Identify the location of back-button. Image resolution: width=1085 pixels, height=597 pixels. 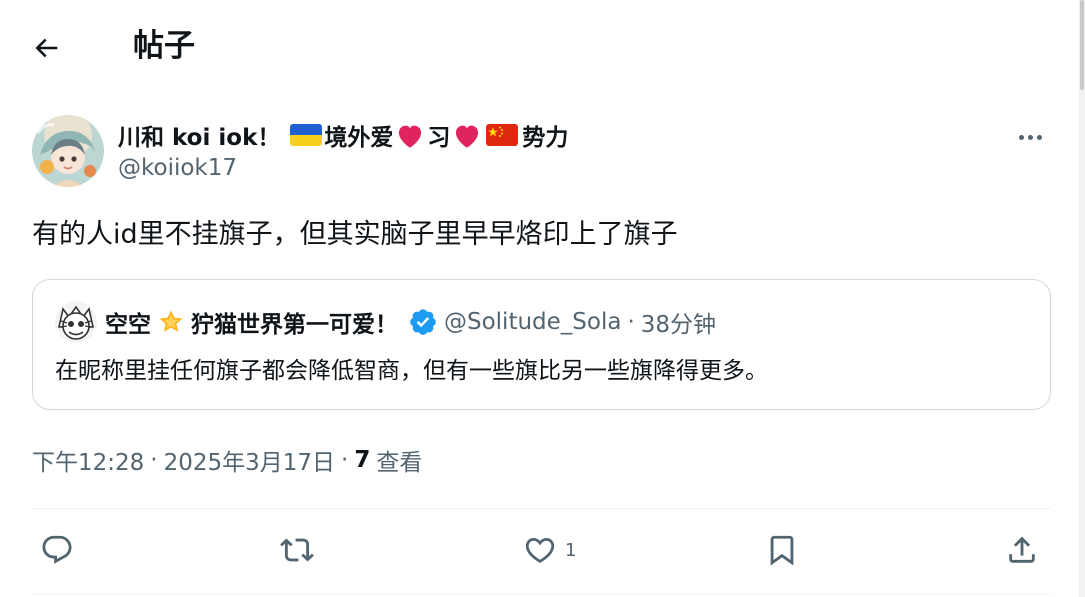
(46, 48).